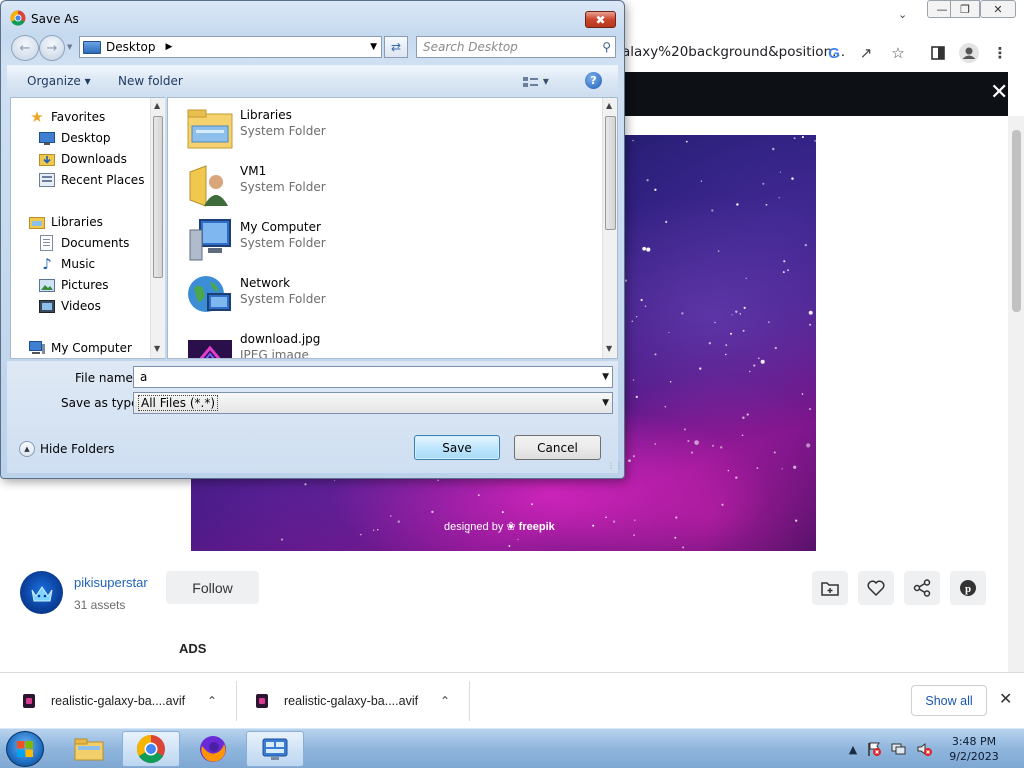 This screenshot has width=1024, height=768. I want to click on search-box: ⚲, so click(516, 47).